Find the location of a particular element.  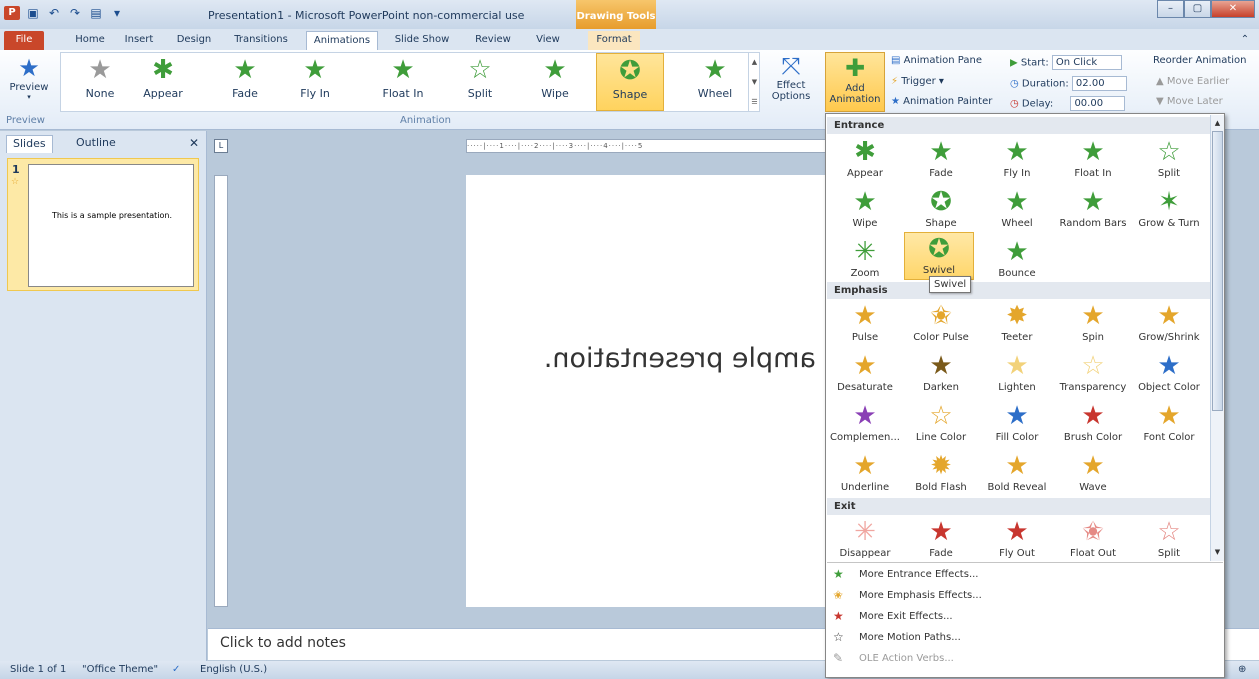

dropdown-scrollbar: ▲ ▼ is located at coordinates (1217, 338).